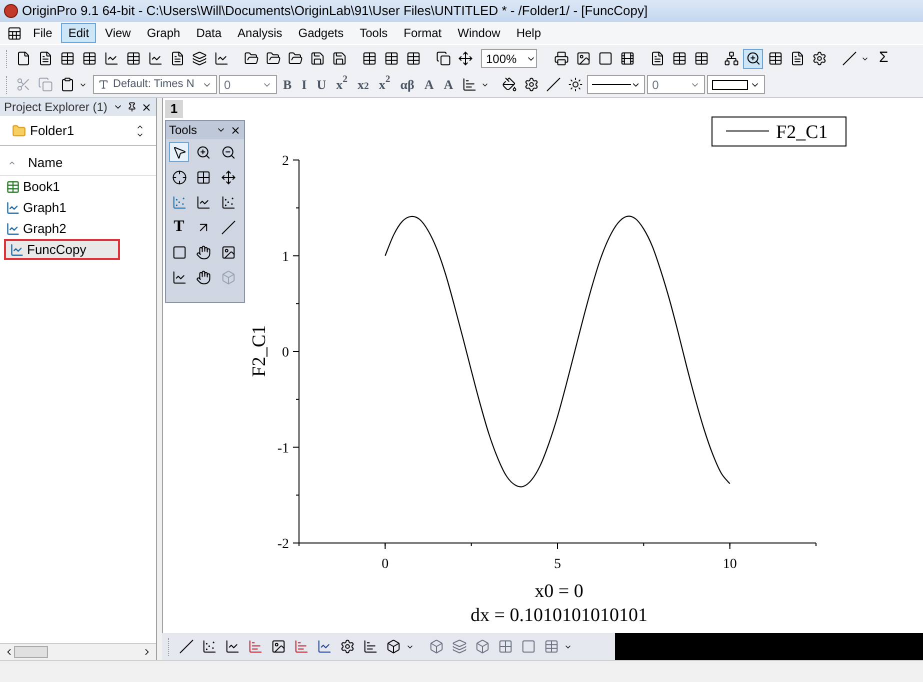 Image resolution: width=923 pixels, height=682 pixels. Describe the element at coordinates (52, 130) in the screenshot. I see `tree-item: Folder1` at that location.